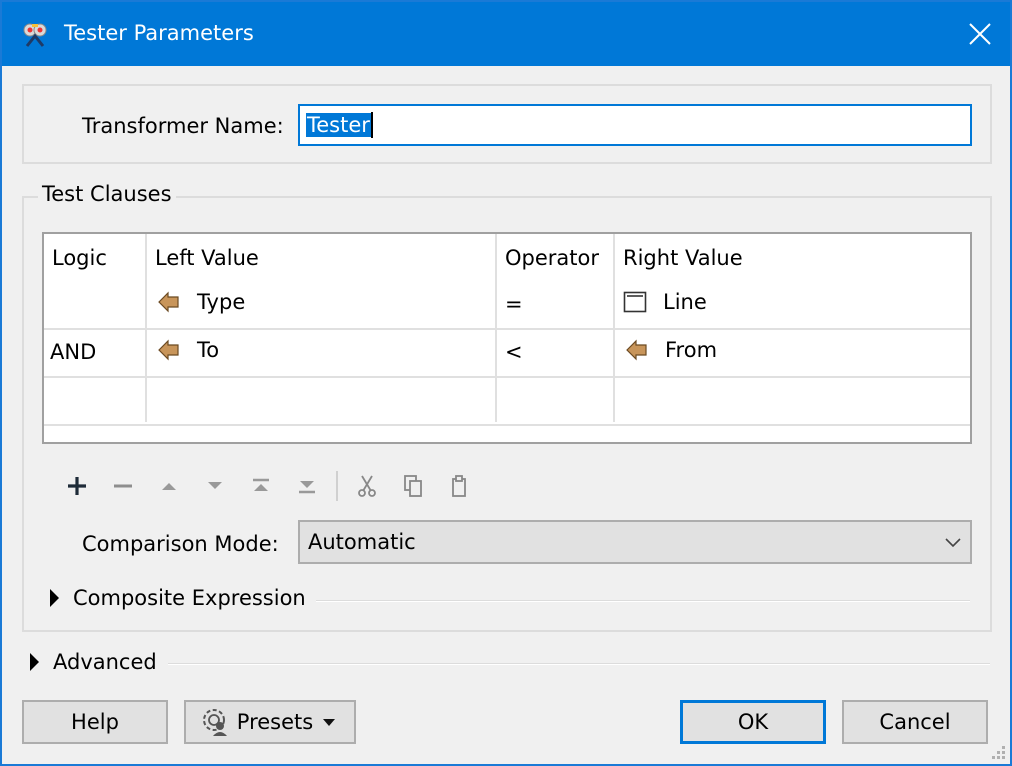 This screenshot has height=766, width=1012. I want to click on triangle-down-icon, so click(215, 485).